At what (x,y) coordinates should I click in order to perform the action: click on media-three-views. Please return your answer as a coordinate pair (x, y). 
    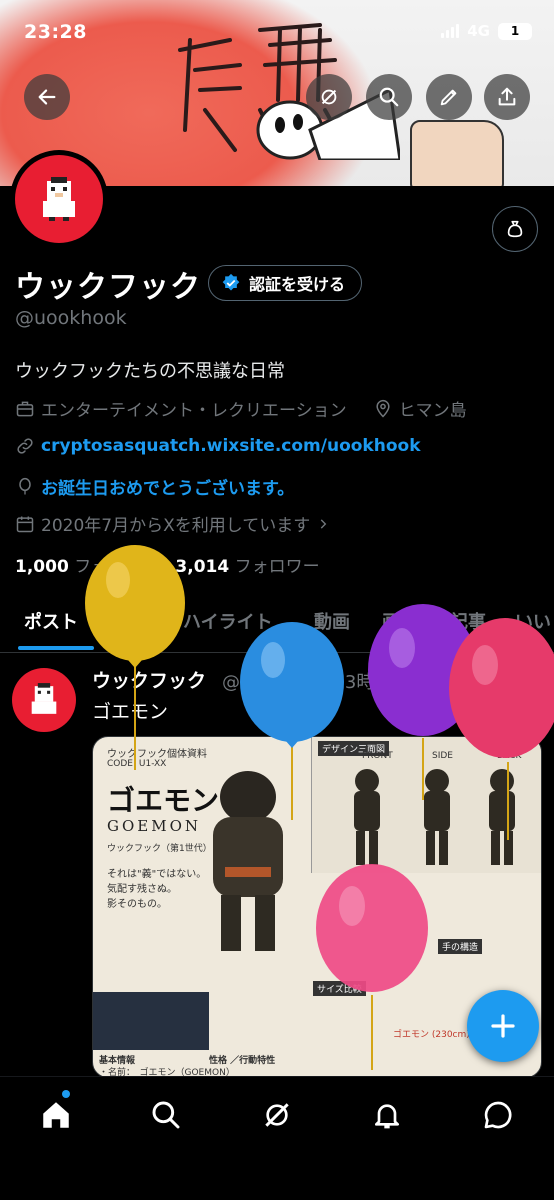
    Looking at the image, I should click on (434, 817).